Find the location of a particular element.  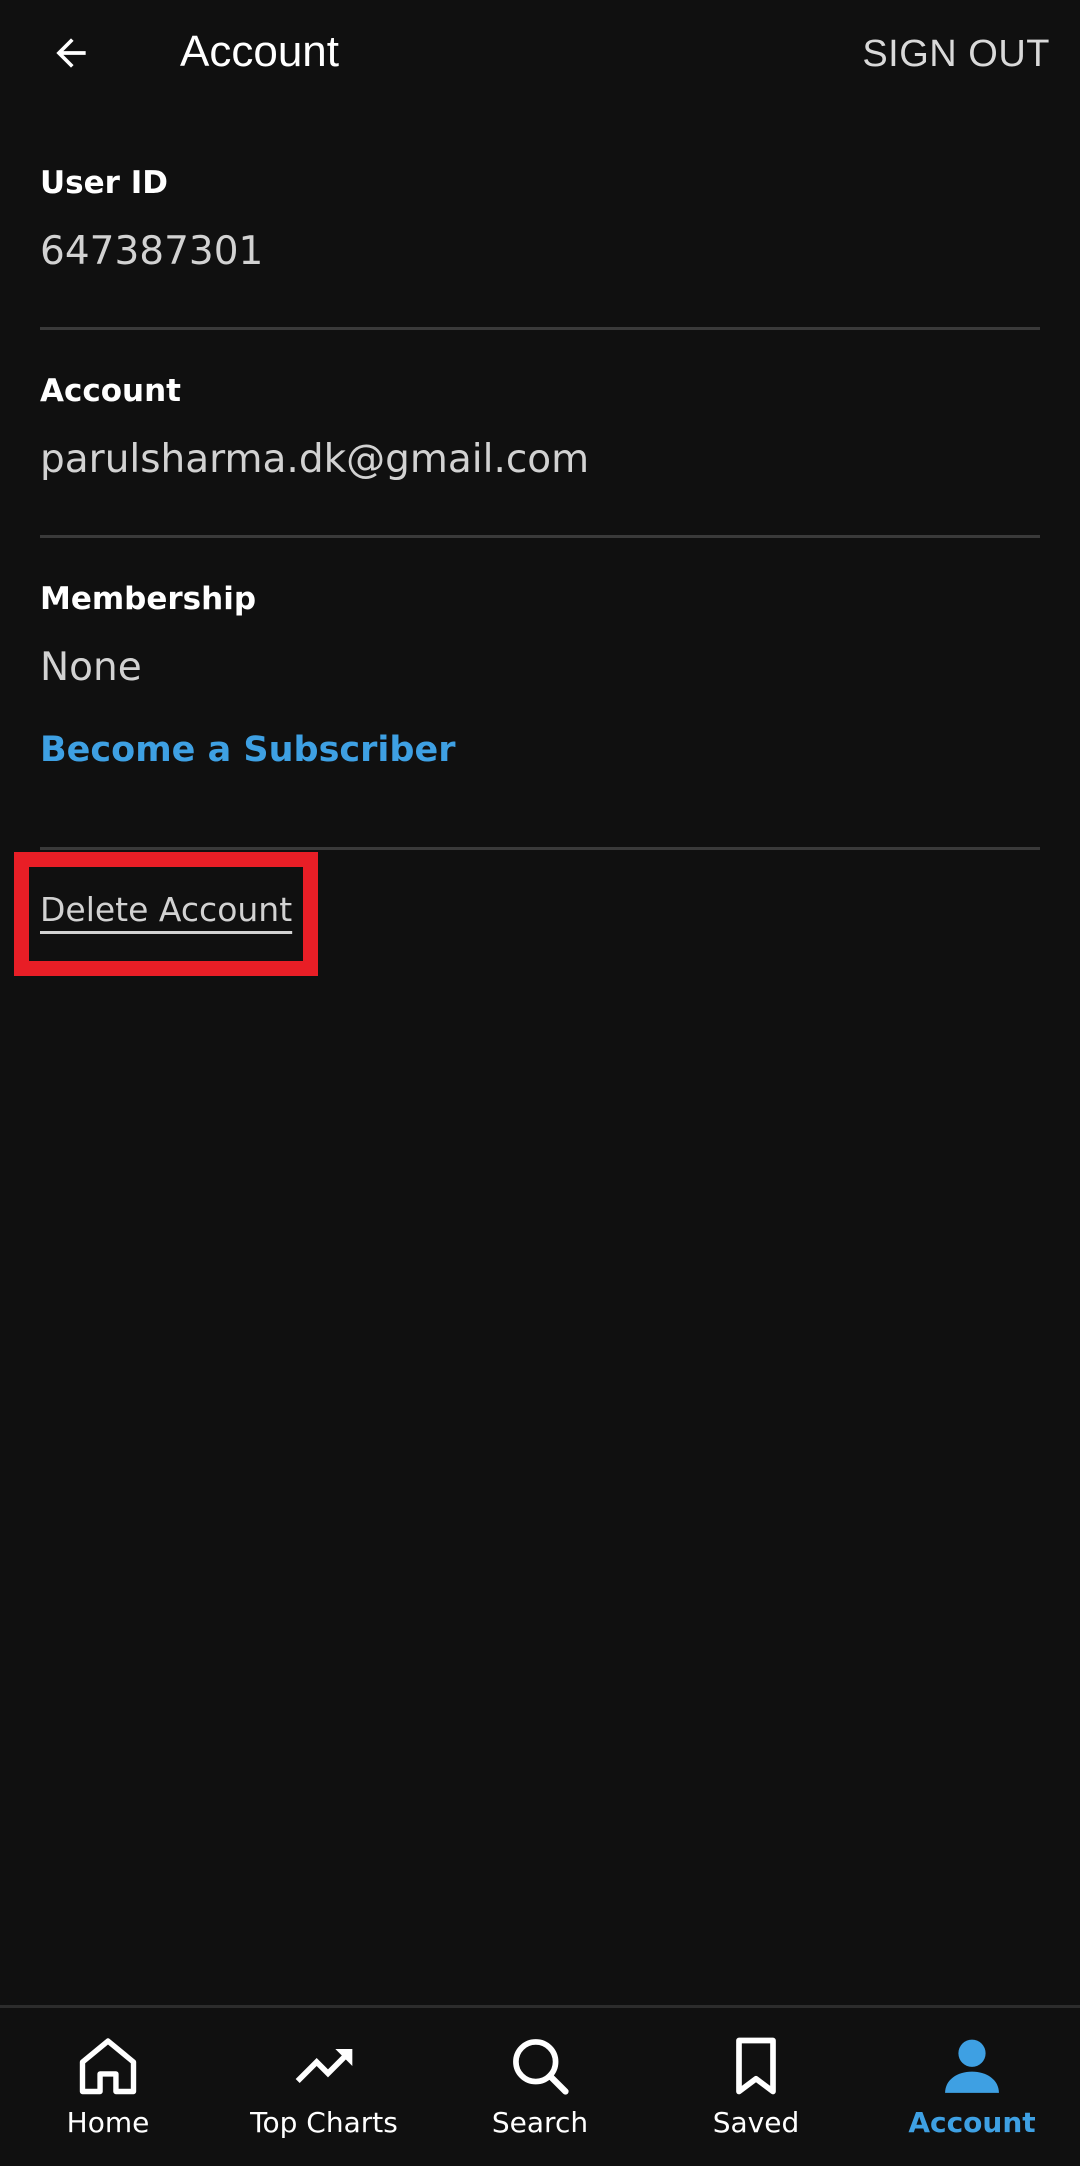

account-email-value: parulsharma.dk@gmail.com is located at coordinates (315, 459).